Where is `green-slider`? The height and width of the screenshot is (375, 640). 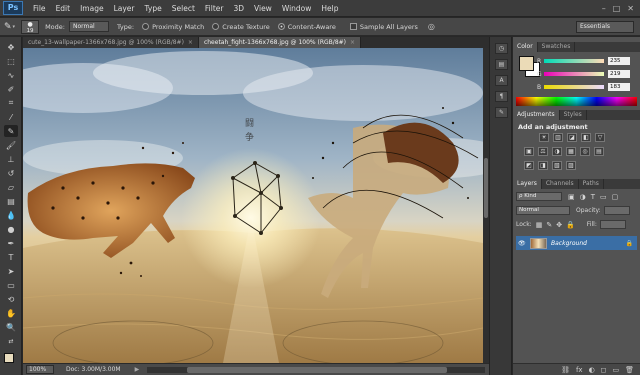
green-slider is located at coordinates (574, 74).